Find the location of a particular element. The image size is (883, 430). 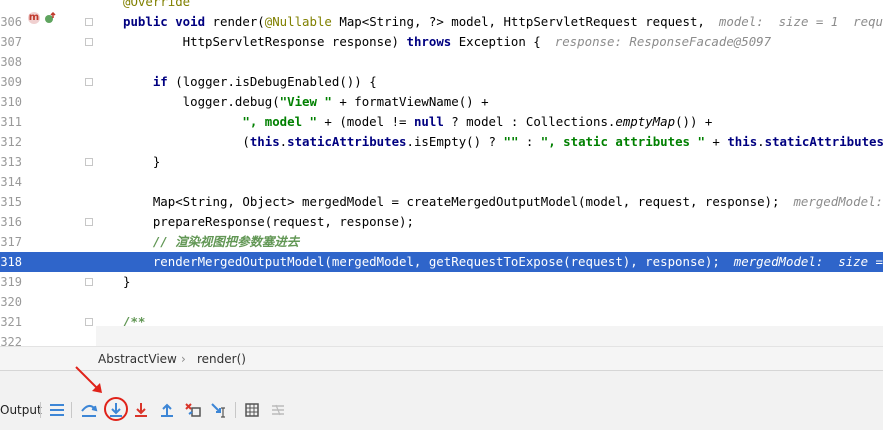

code-token: + formatViewName() + is located at coordinates (410, 101).